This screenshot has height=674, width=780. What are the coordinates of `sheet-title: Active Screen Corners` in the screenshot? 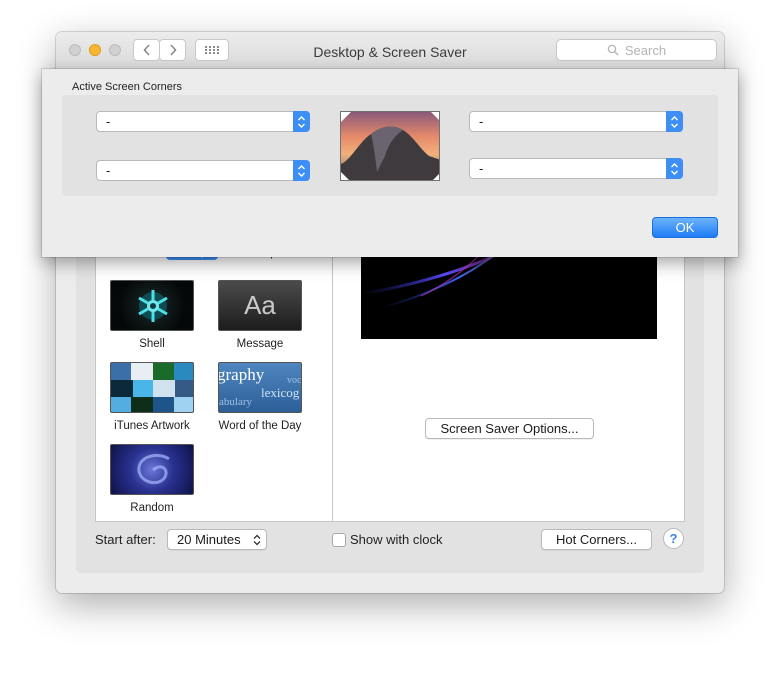 It's located at (127, 87).